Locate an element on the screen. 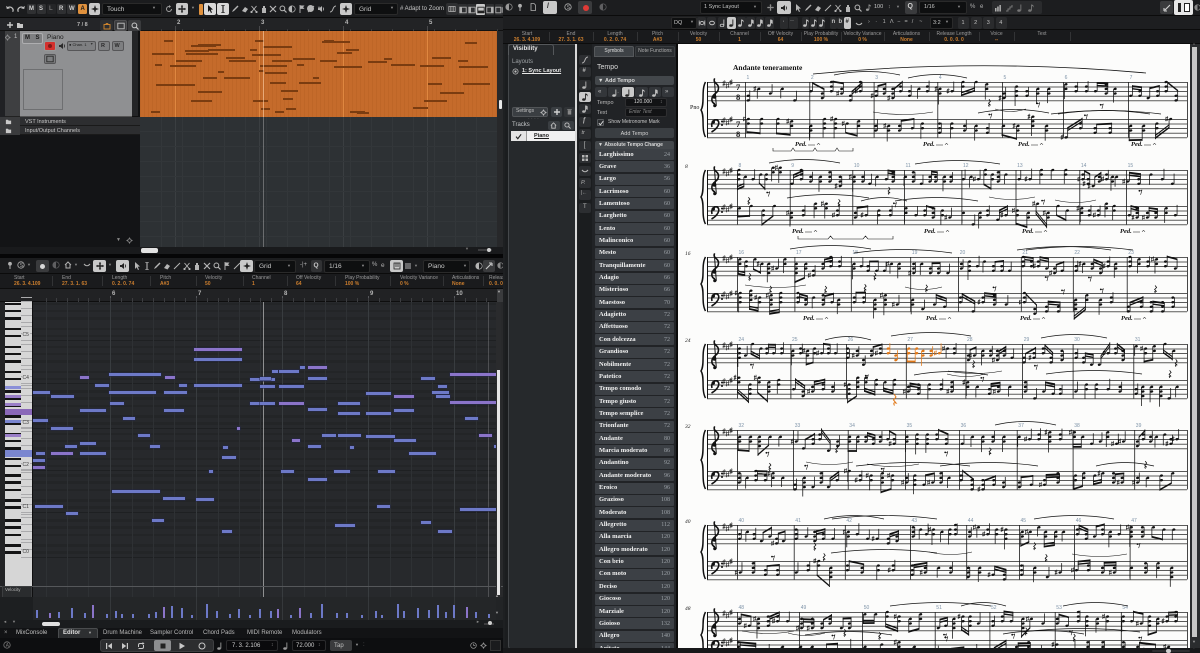  svg-text: 7 is located at coordinates (1131, 78).